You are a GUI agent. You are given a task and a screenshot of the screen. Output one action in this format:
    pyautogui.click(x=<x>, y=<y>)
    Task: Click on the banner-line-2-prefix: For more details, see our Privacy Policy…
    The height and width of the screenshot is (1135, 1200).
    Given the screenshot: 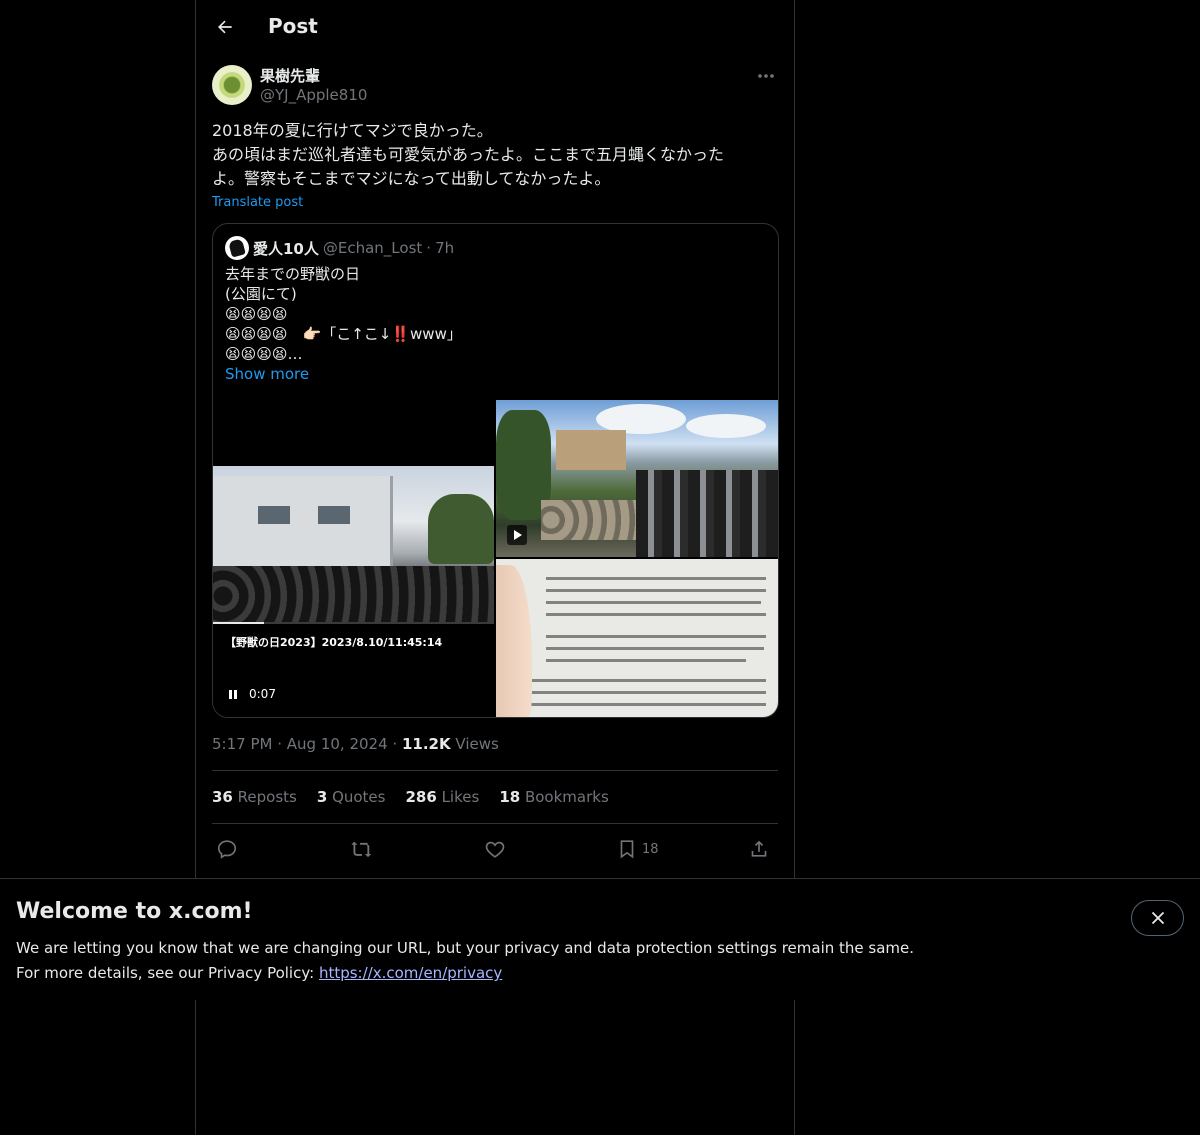 What is the action you would take?
    pyautogui.click(x=167, y=973)
    